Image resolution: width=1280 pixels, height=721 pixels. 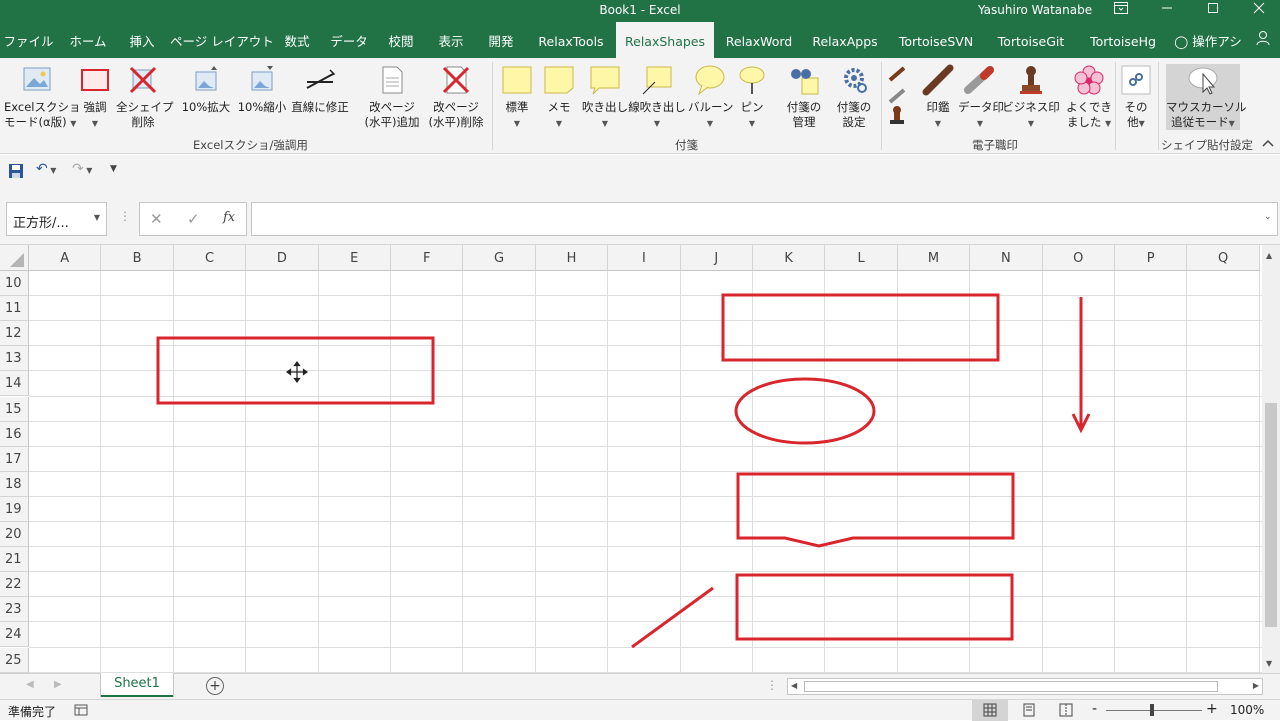 What do you see at coordinates (392, 122) in the screenshot?
I see `pagebreak-add-label-2: (水平)追加` at bounding box center [392, 122].